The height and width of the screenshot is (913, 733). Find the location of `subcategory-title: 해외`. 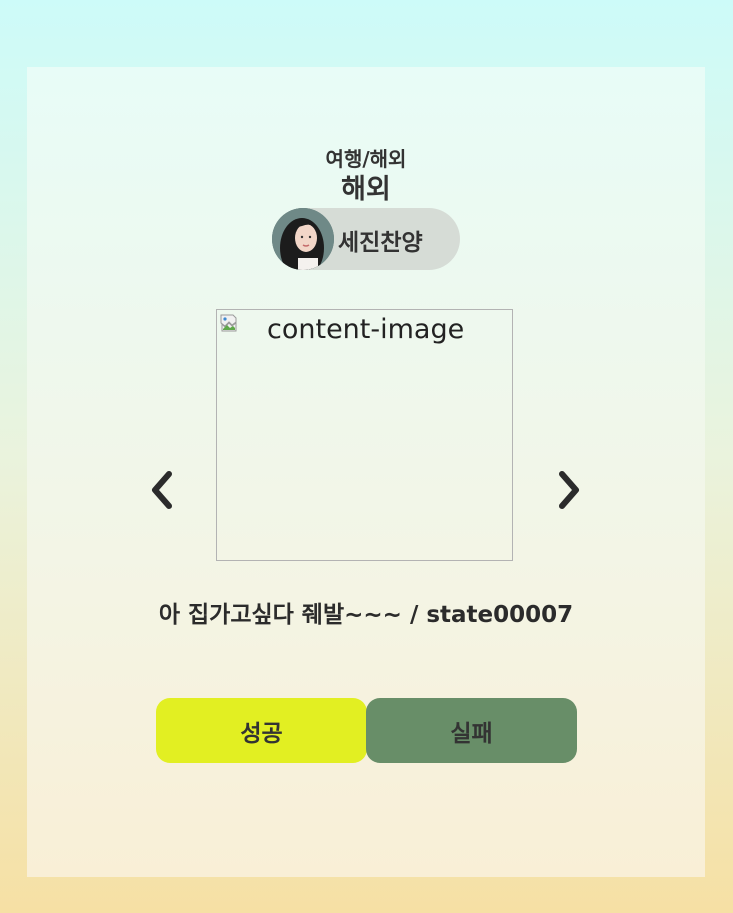

subcategory-title: 해외 is located at coordinates (366, 189).